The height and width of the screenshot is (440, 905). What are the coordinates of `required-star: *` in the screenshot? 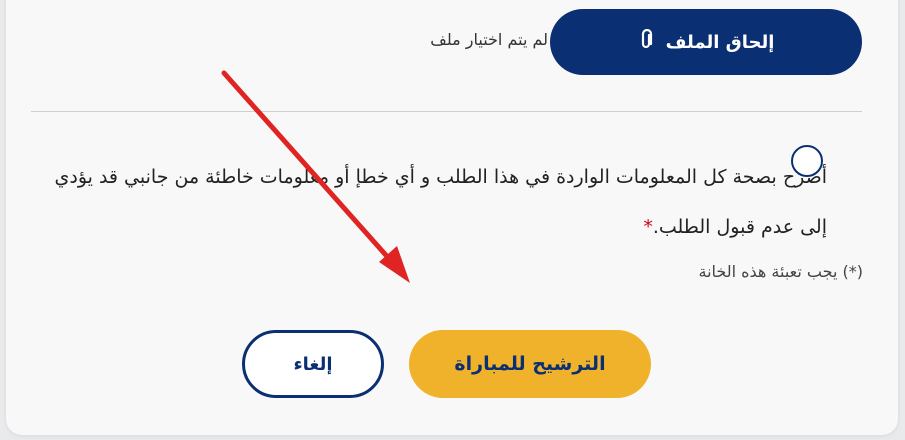 It's located at (648, 227).